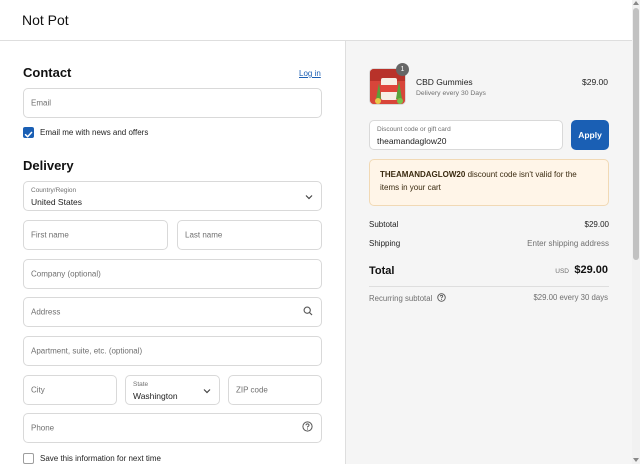 The width and height of the screenshot is (640, 464). Describe the element at coordinates (172, 390) in the screenshot. I see `state-select: State Washington` at that location.